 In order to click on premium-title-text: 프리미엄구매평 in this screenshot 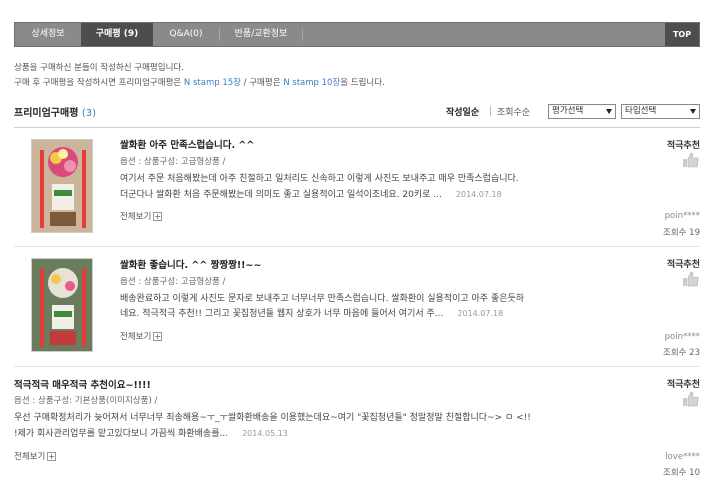, I will do `click(46, 113)`.